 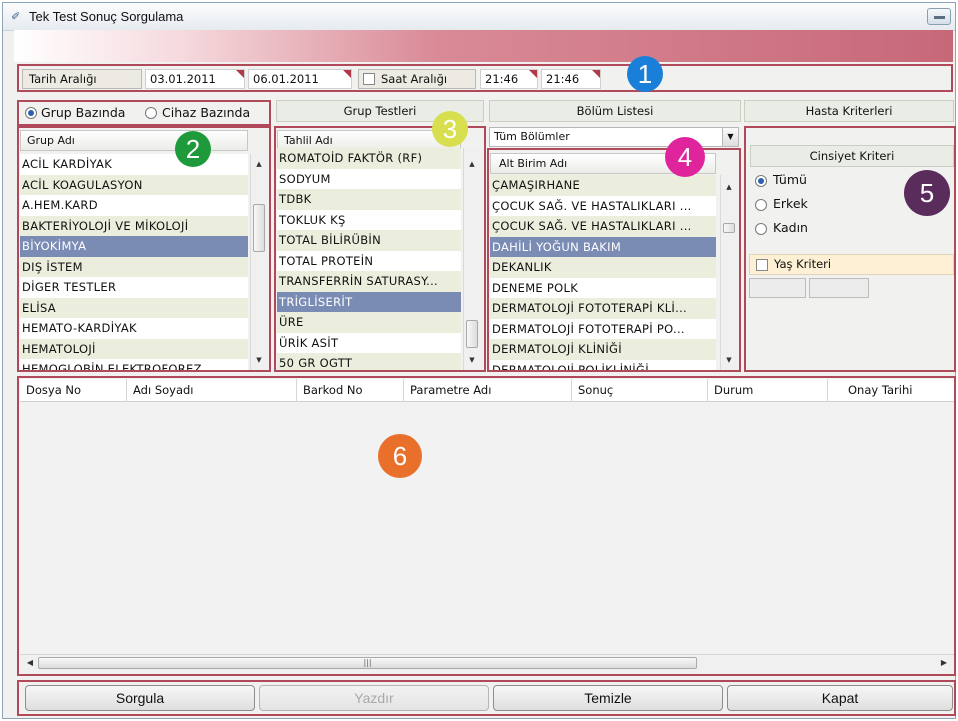 I want to click on list-item: ÜRE, so click(x=369, y=322).